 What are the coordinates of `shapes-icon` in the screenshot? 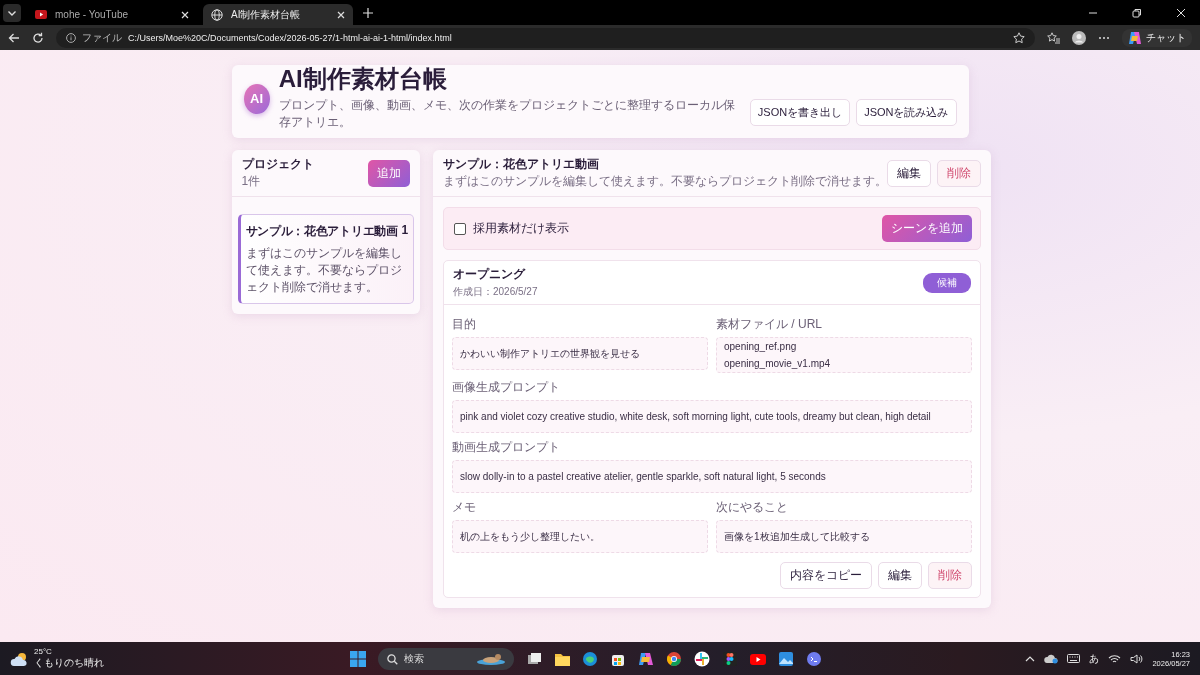 It's located at (730, 658).